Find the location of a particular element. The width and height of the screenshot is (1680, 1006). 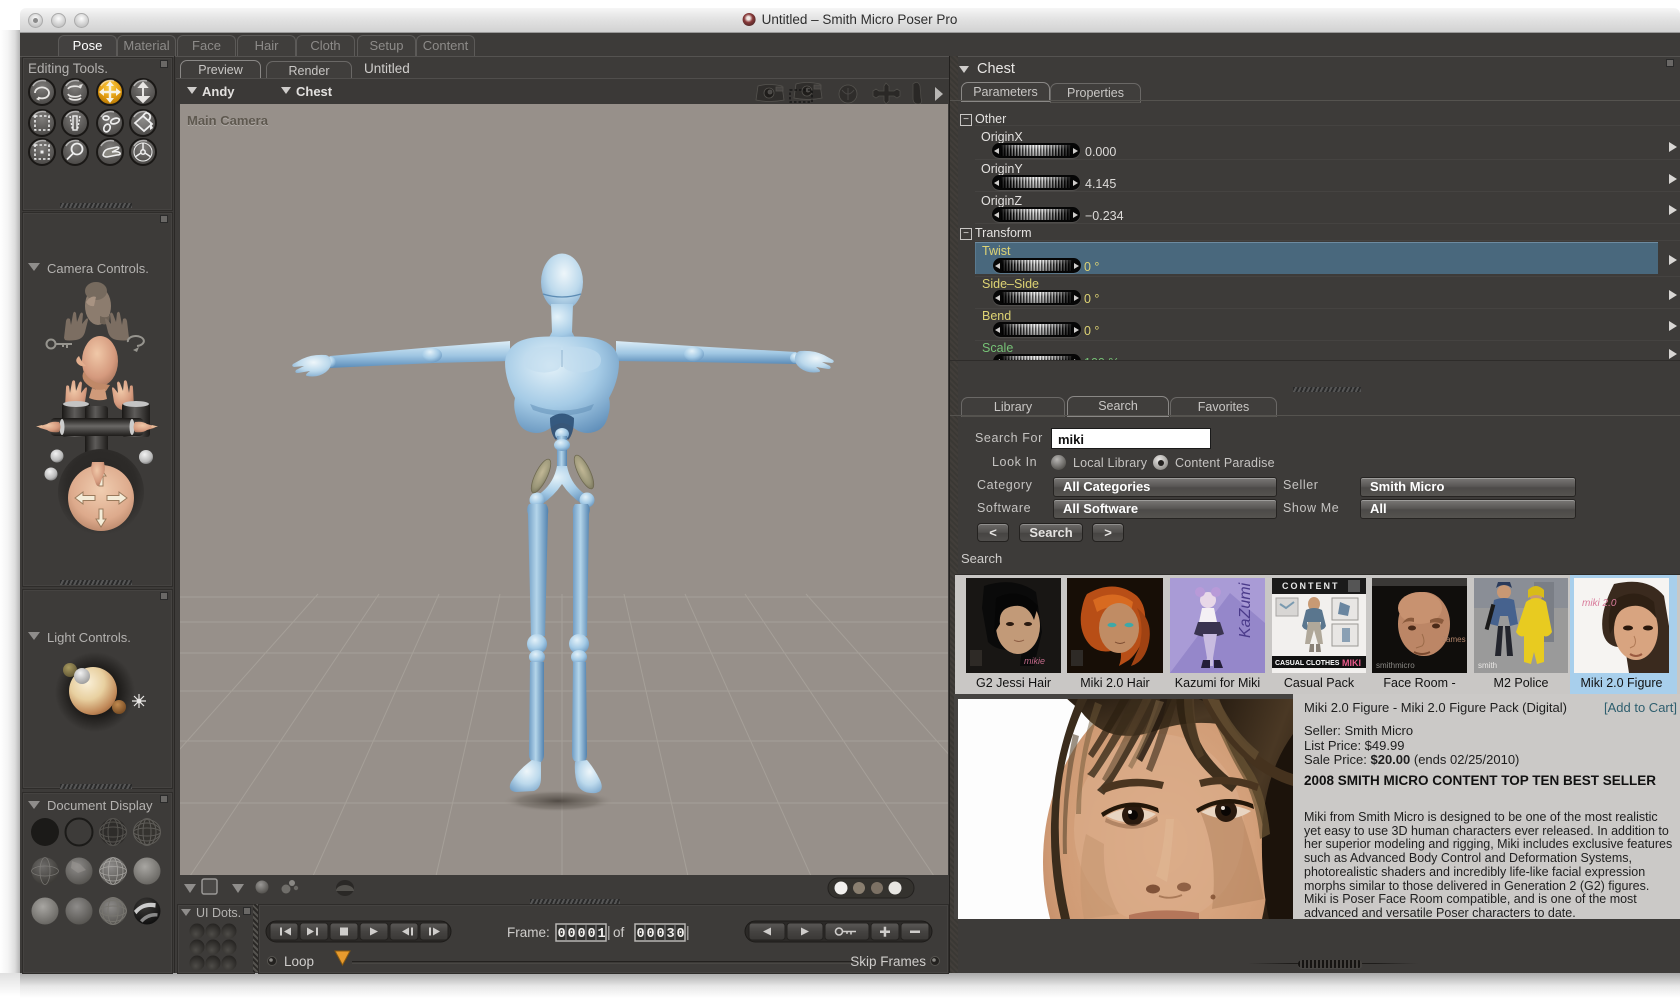

svg-text: CASUAL CLOTHES is located at coordinates (1307, 663).